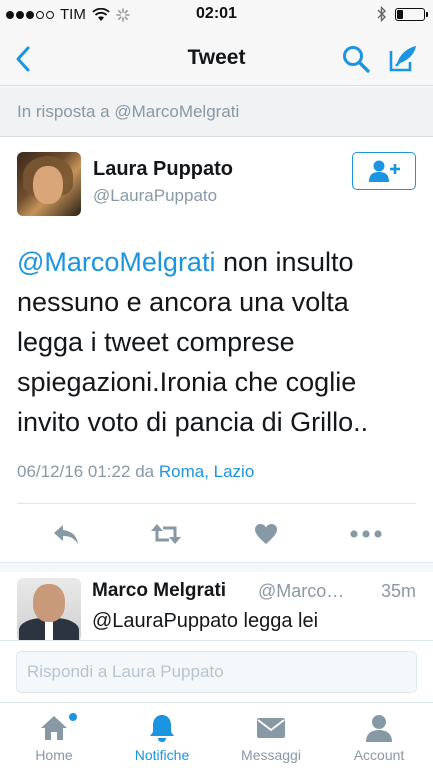 Image resolution: width=433 pixels, height=768 pixels. I want to click on tab-bar: Home Notifiche Messaggi Account, so click(216, 735).